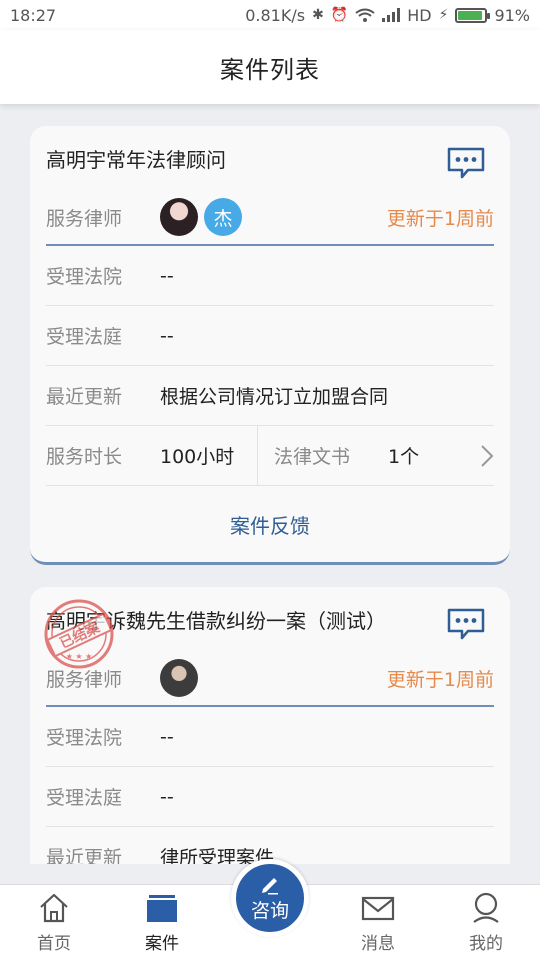 The width and height of the screenshot is (540, 960). I want to click on service-lawyers-row: 服务律师 杰 更新于1周前, so click(270, 218).